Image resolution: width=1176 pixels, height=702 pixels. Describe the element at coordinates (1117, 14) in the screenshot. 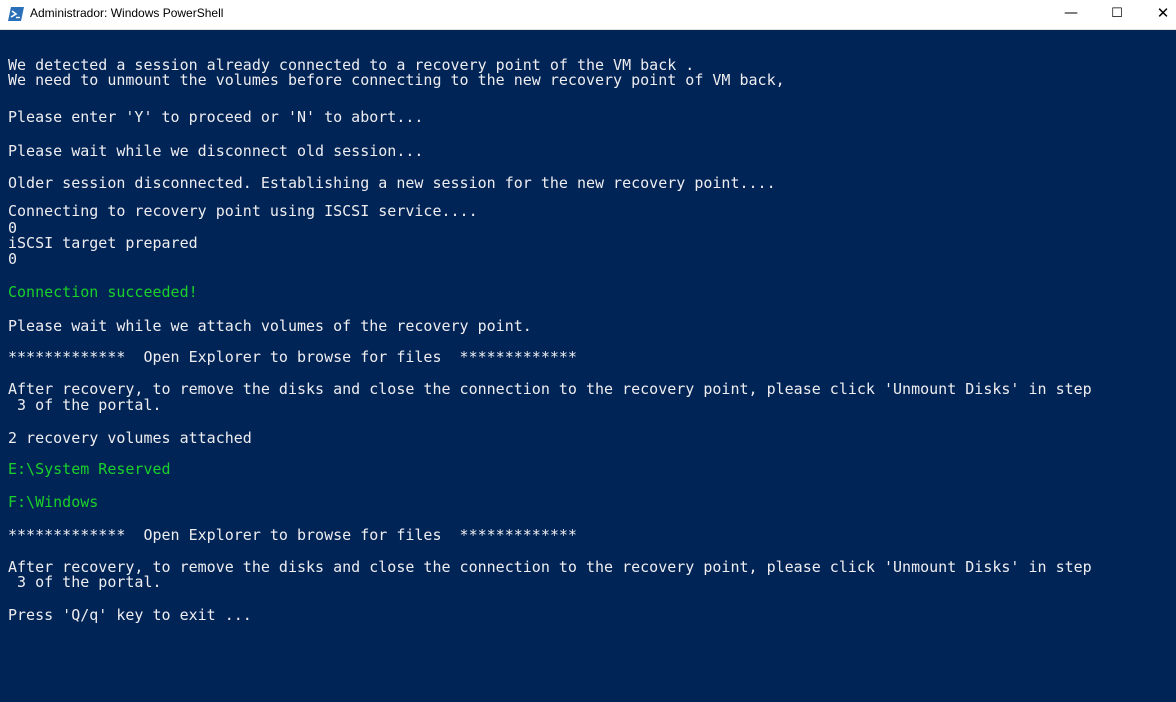

I see `maximize-button: ☐` at that location.